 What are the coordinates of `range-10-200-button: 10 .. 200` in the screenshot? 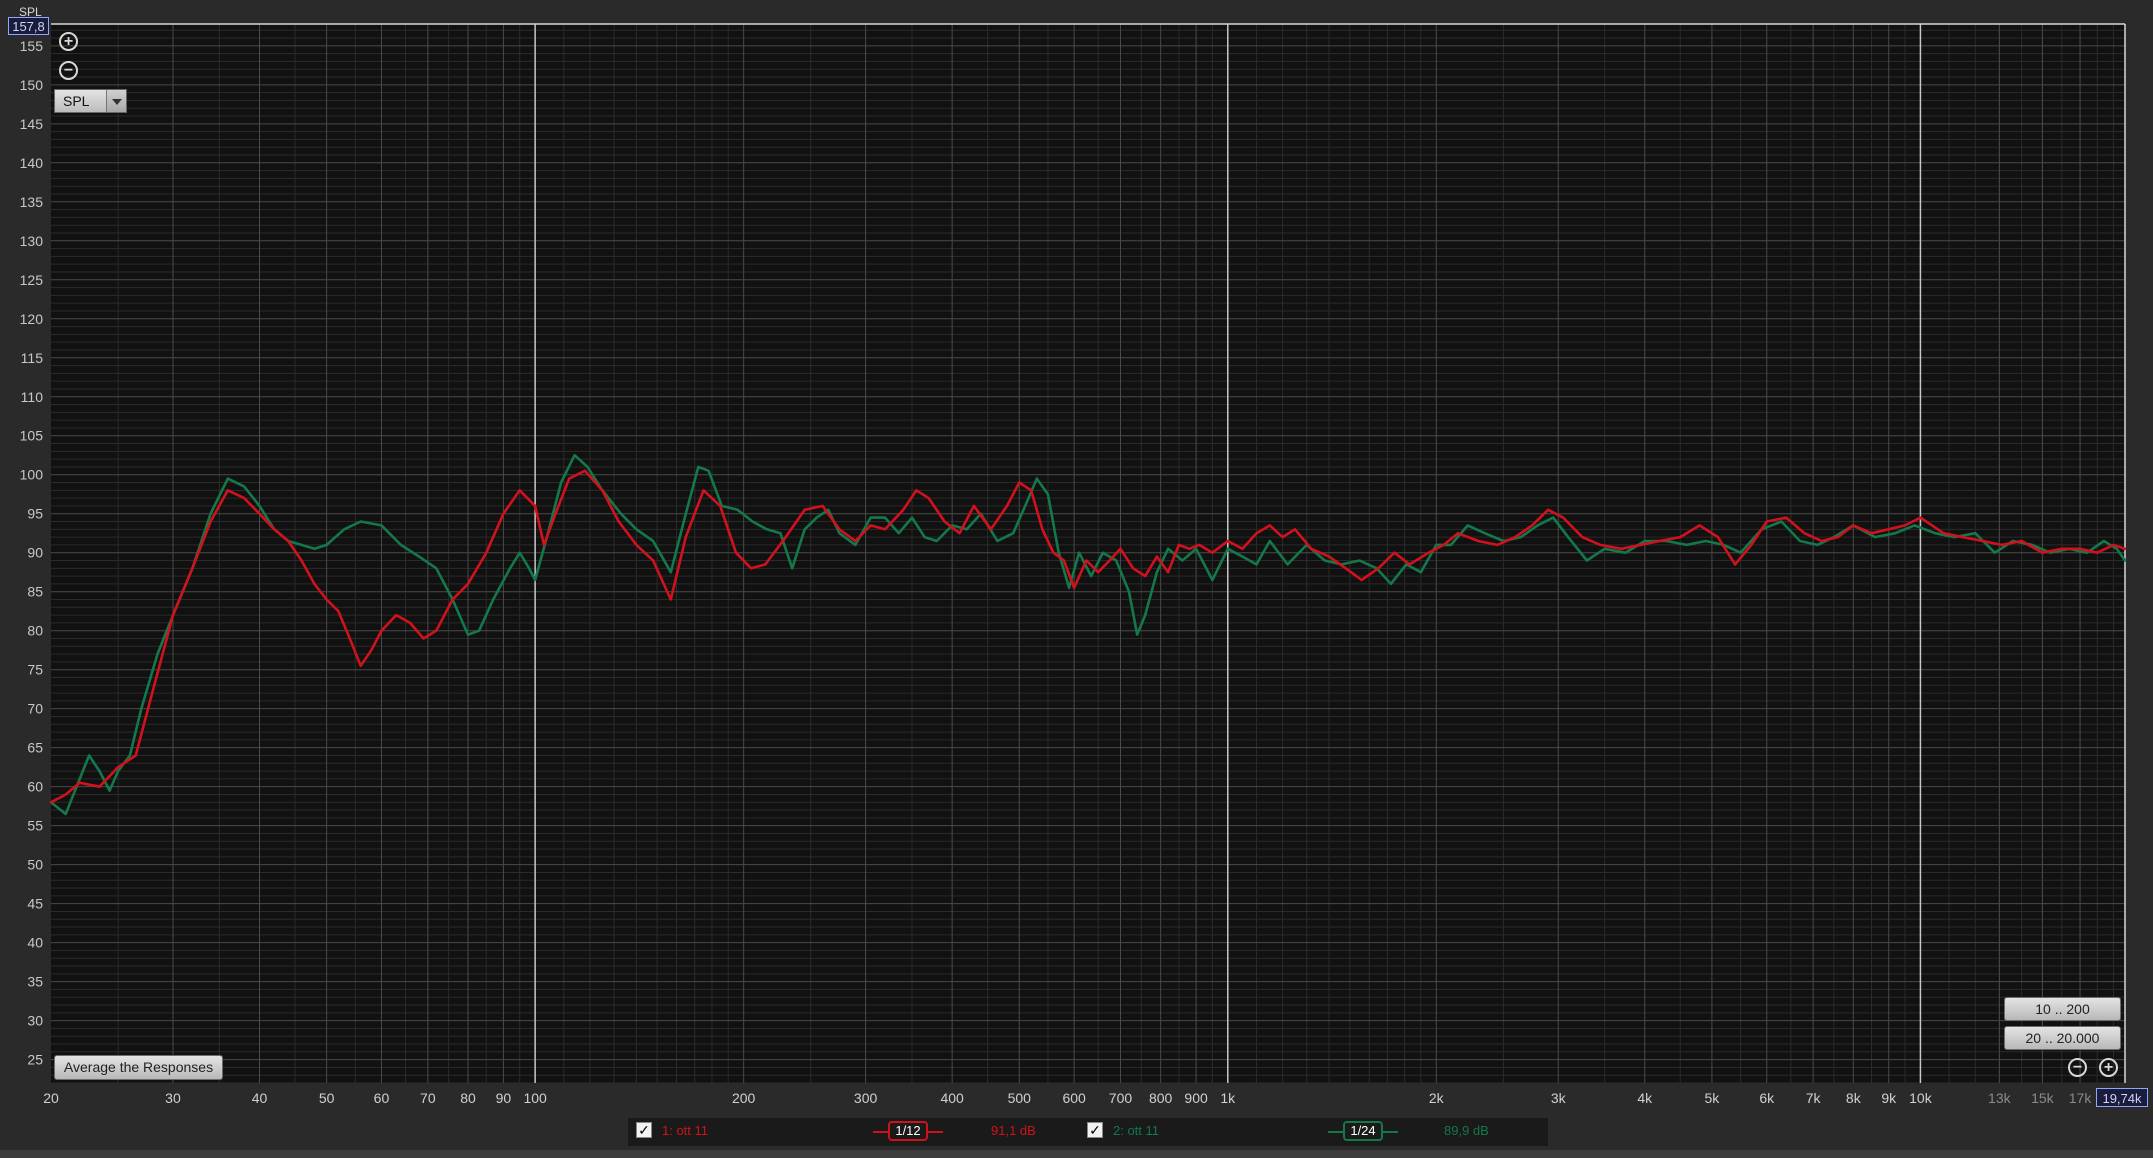 It's located at (2062, 1009).